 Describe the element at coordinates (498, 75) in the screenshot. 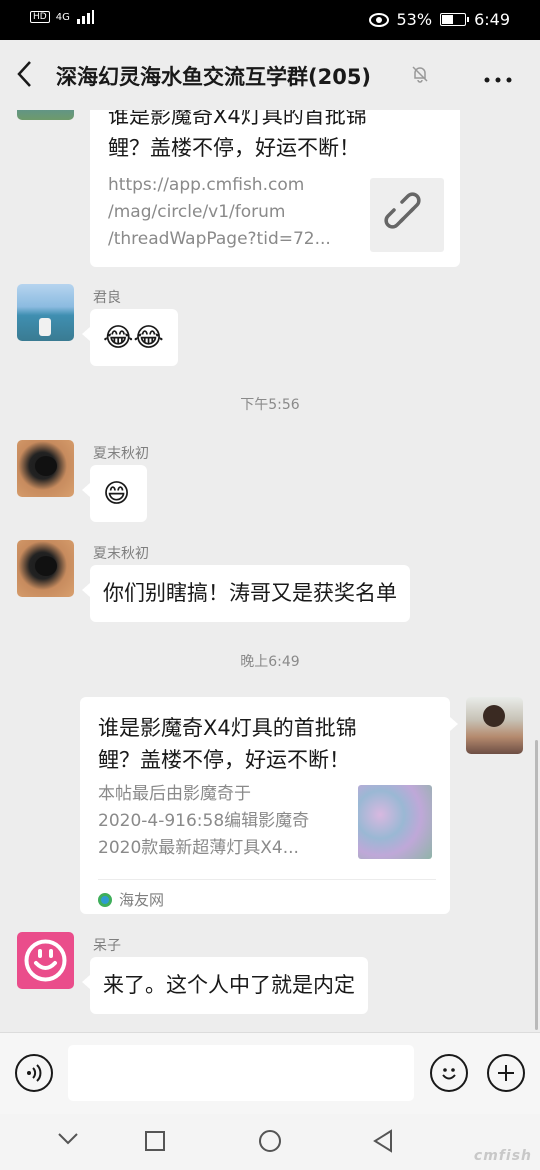

I see `more-button` at that location.